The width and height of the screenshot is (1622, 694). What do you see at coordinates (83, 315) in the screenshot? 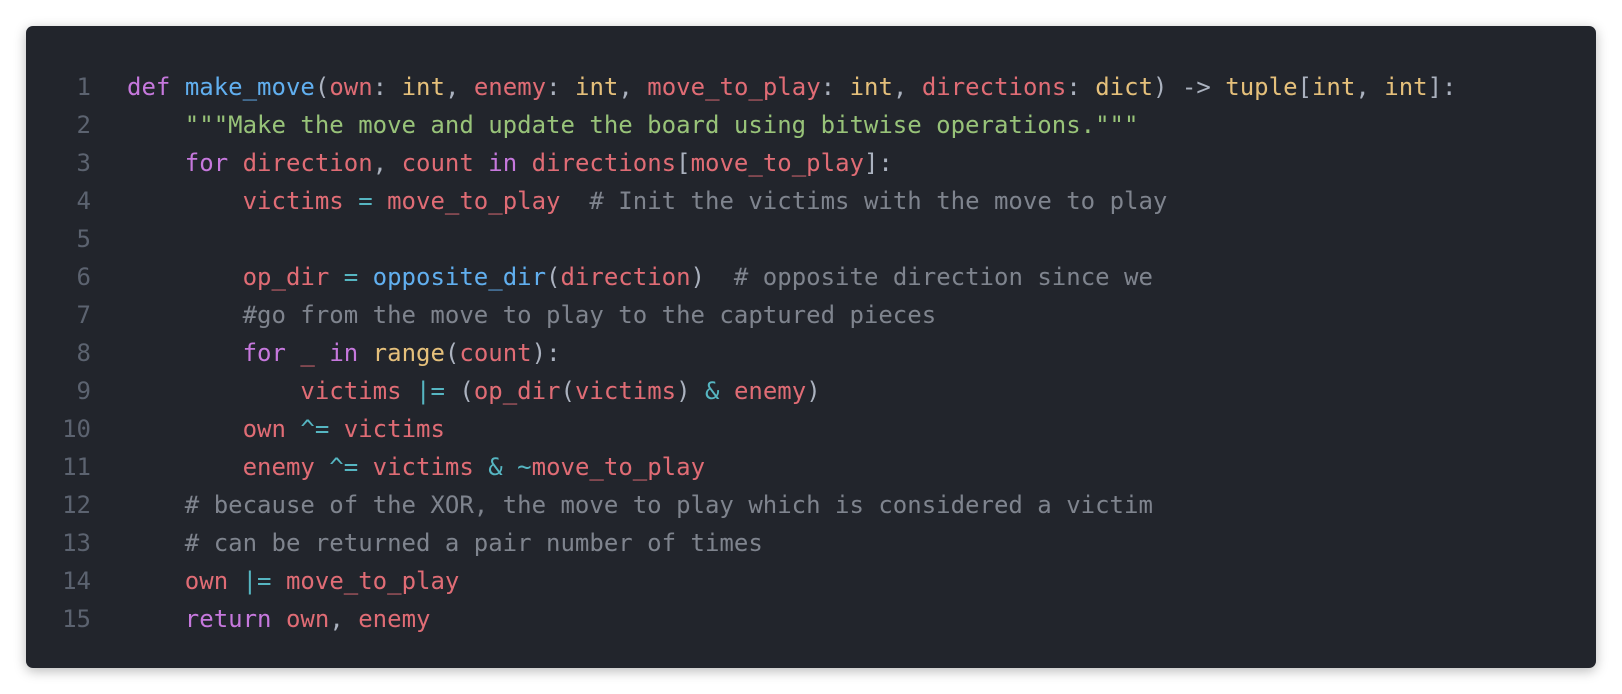
I see `line-number: 7` at bounding box center [83, 315].